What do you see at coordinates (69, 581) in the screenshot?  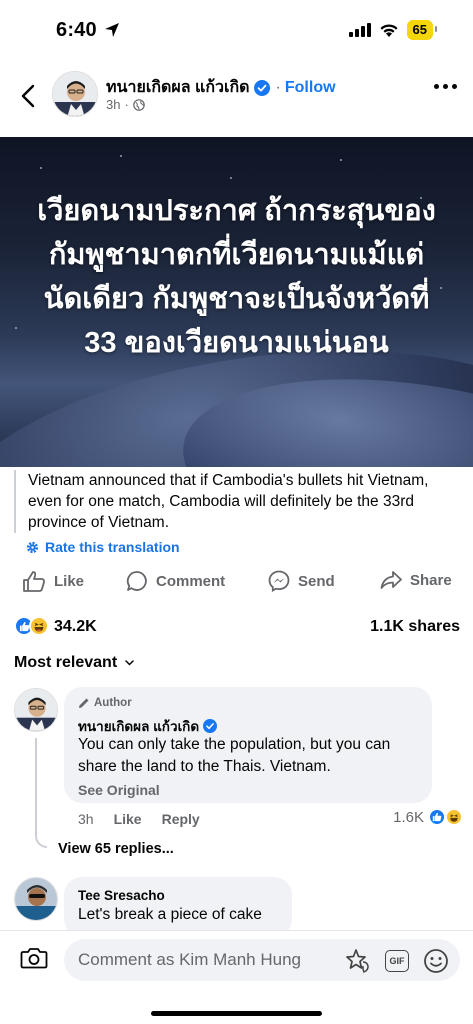 I see `like-label: Like` at bounding box center [69, 581].